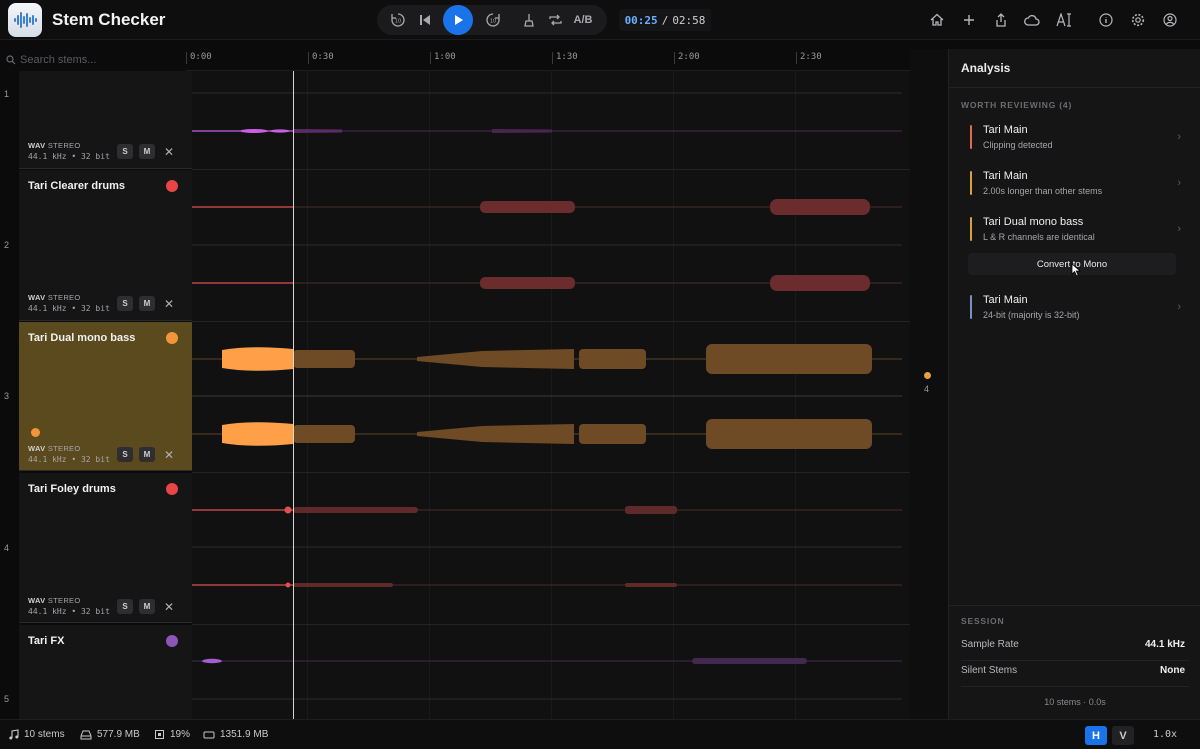  Describe the element at coordinates (321, 58) in the screenshot. I see `timeline-tick: 0:30` at that location.